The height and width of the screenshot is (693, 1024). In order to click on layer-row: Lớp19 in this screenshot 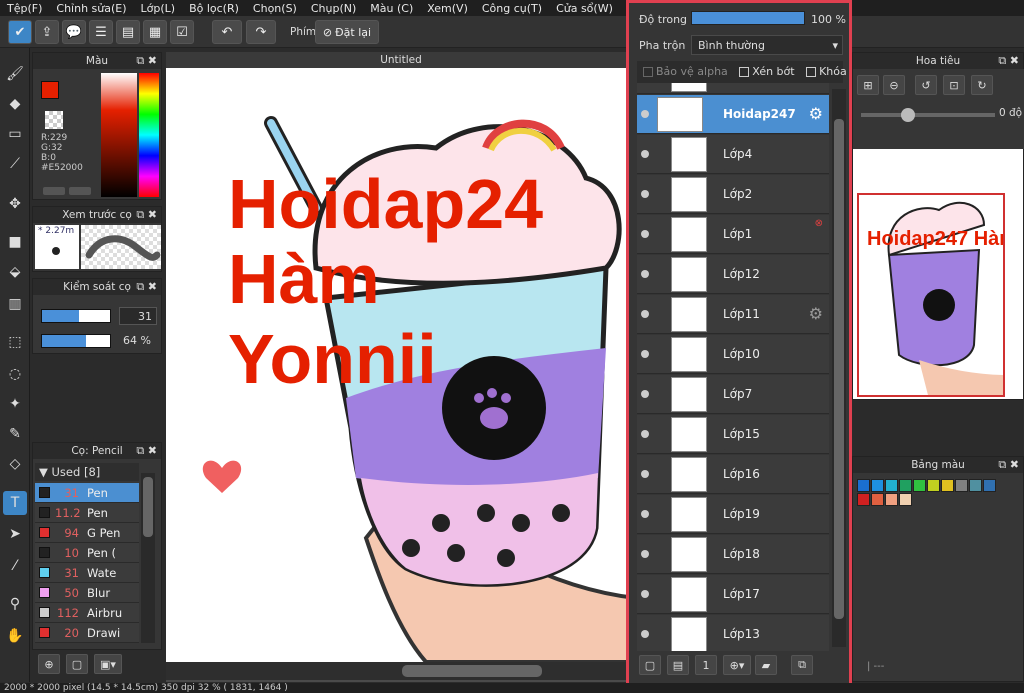, I will do `click(733, 514)`.